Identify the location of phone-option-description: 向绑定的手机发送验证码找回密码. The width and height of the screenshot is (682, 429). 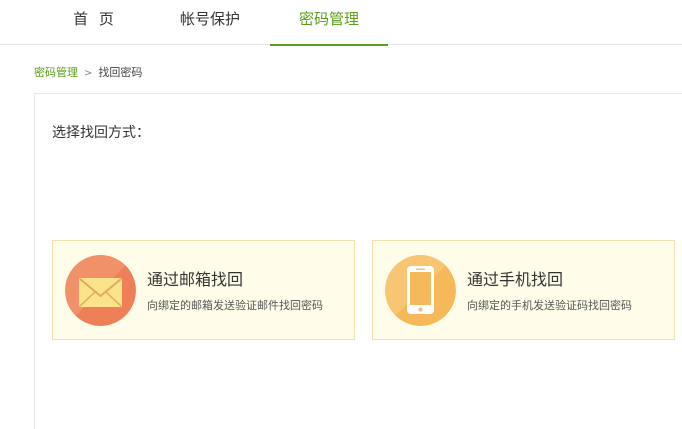
(549, 305).